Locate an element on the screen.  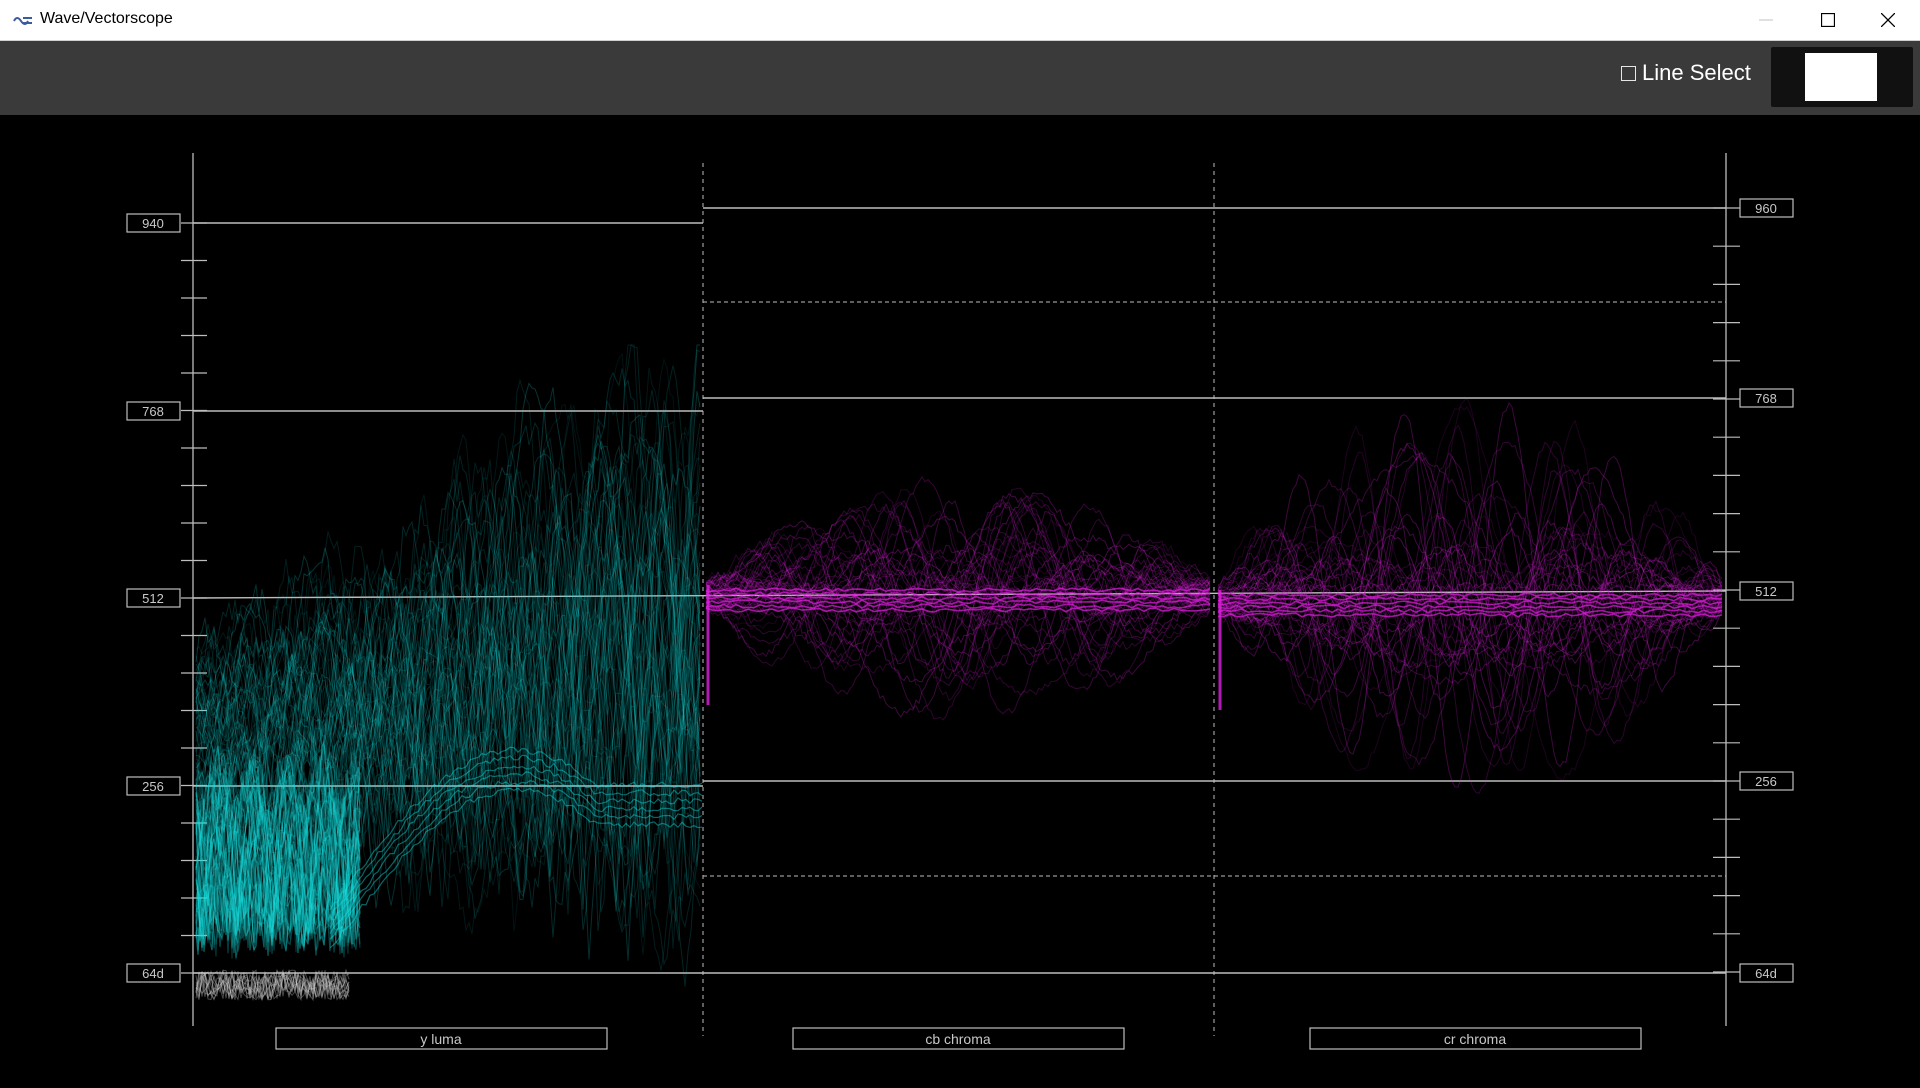
close-button is located at coordinates (1888, 20).